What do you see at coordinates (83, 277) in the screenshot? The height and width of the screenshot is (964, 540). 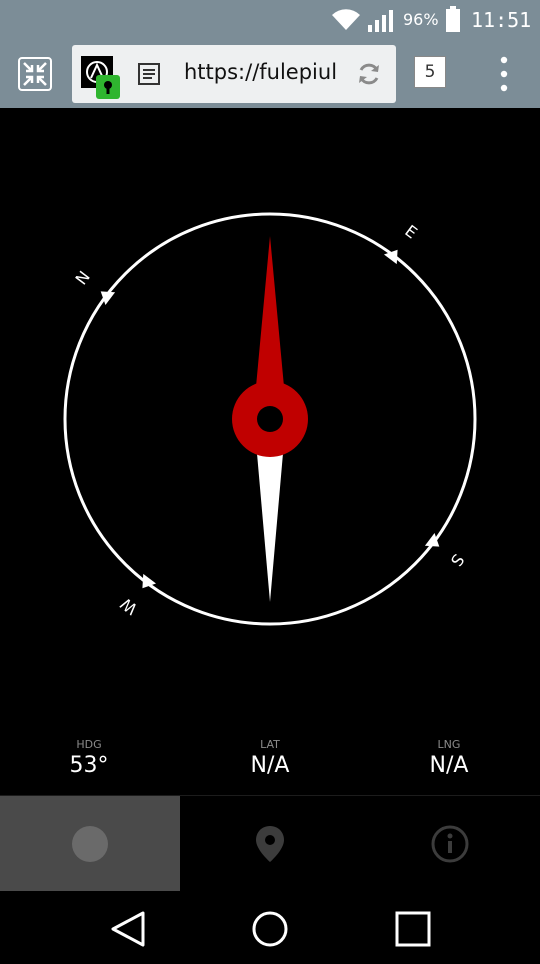 I see `north-label: N` at bounding box center [83, 277].